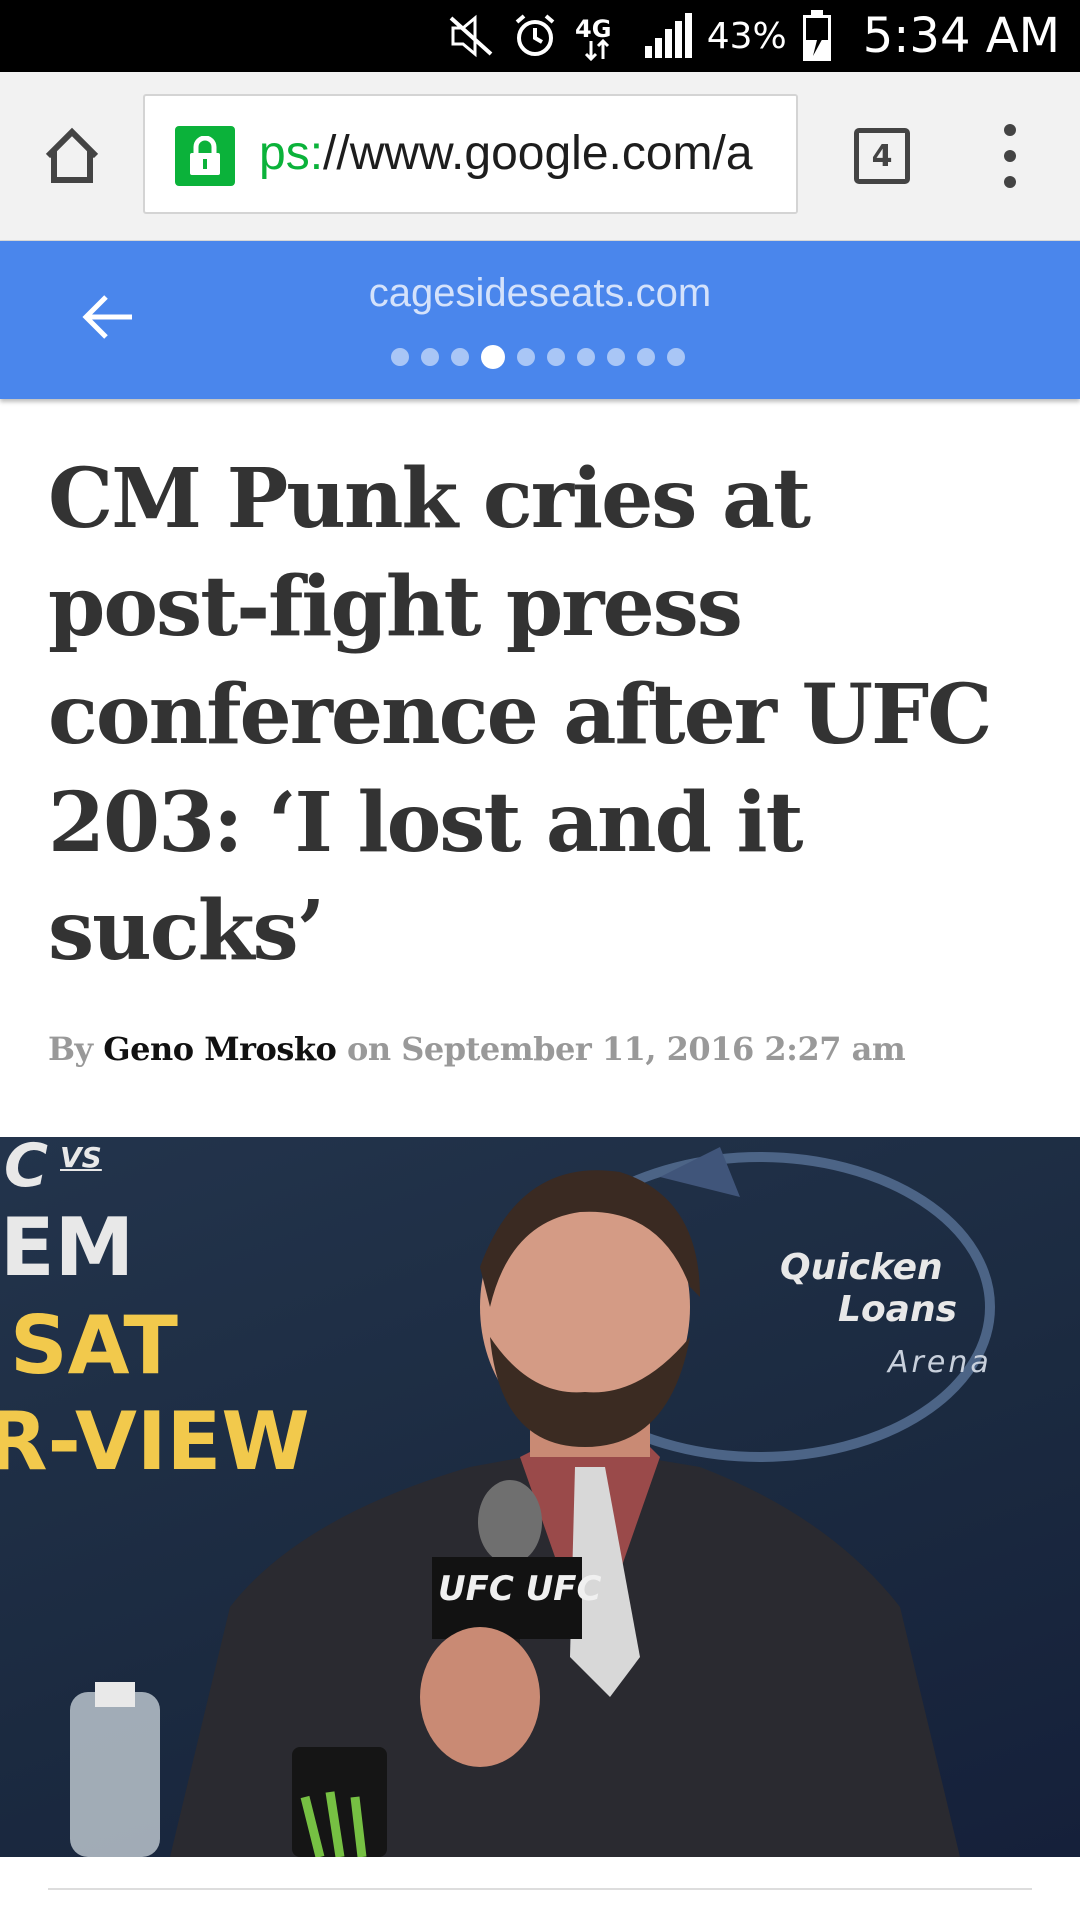 This screenshot has height=1920, width=1080. What do you see at coordinates (593, 29) in the screenshot?
I see `network-label: 4G` at bounding box center [593, 29].